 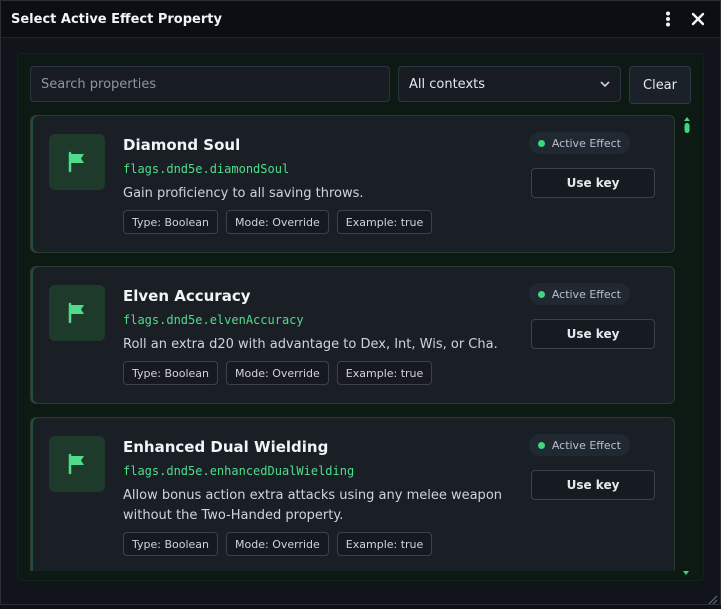 What do you see at coordinates (210, 84) in the screenshot?
I see `search-input` at bounding box center [210, 84].